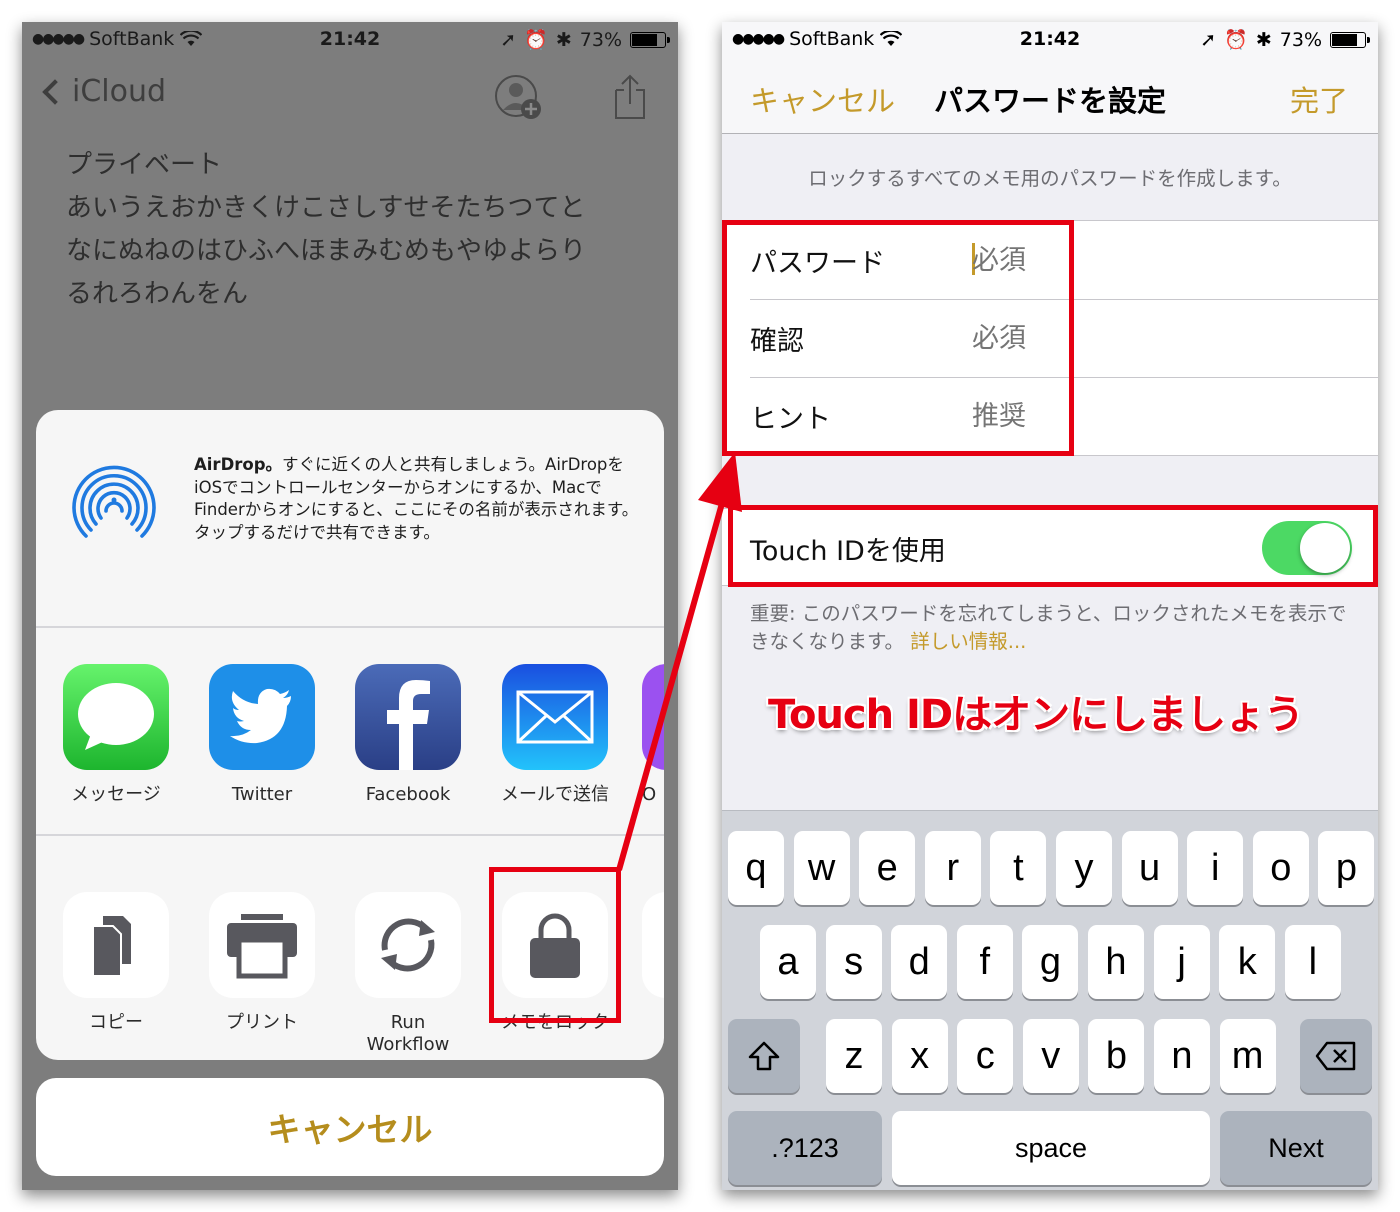 The width and height of the screenshot is (1400, 1212). Describe the element at coordinates (1312, 962) in the screenshot. I see `key-l: l` at that location.